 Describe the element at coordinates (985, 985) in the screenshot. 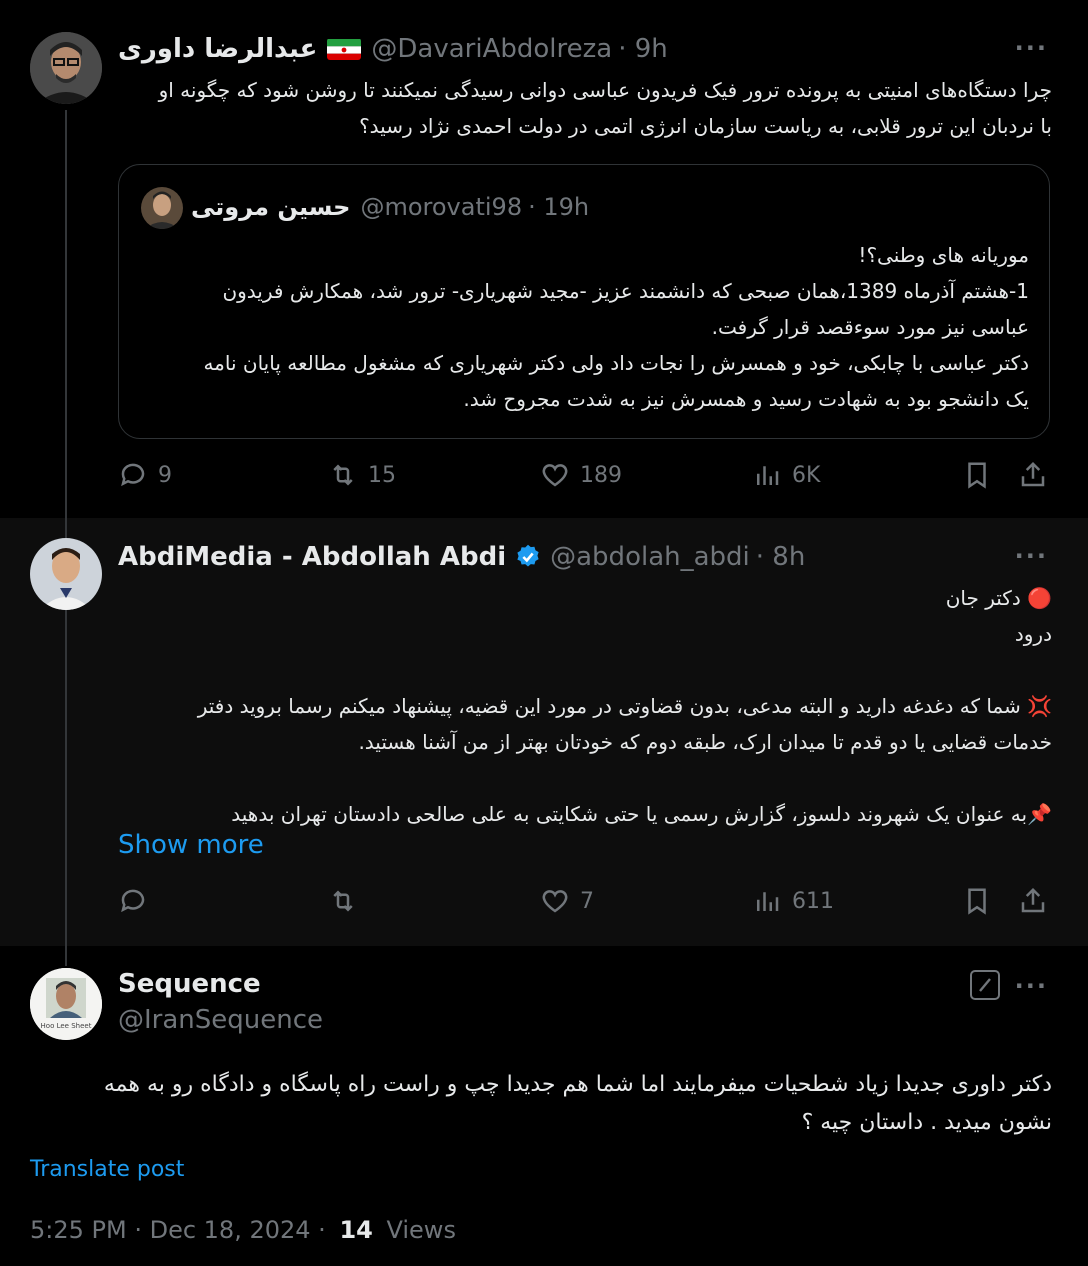

I see `grok-icon` at that location.